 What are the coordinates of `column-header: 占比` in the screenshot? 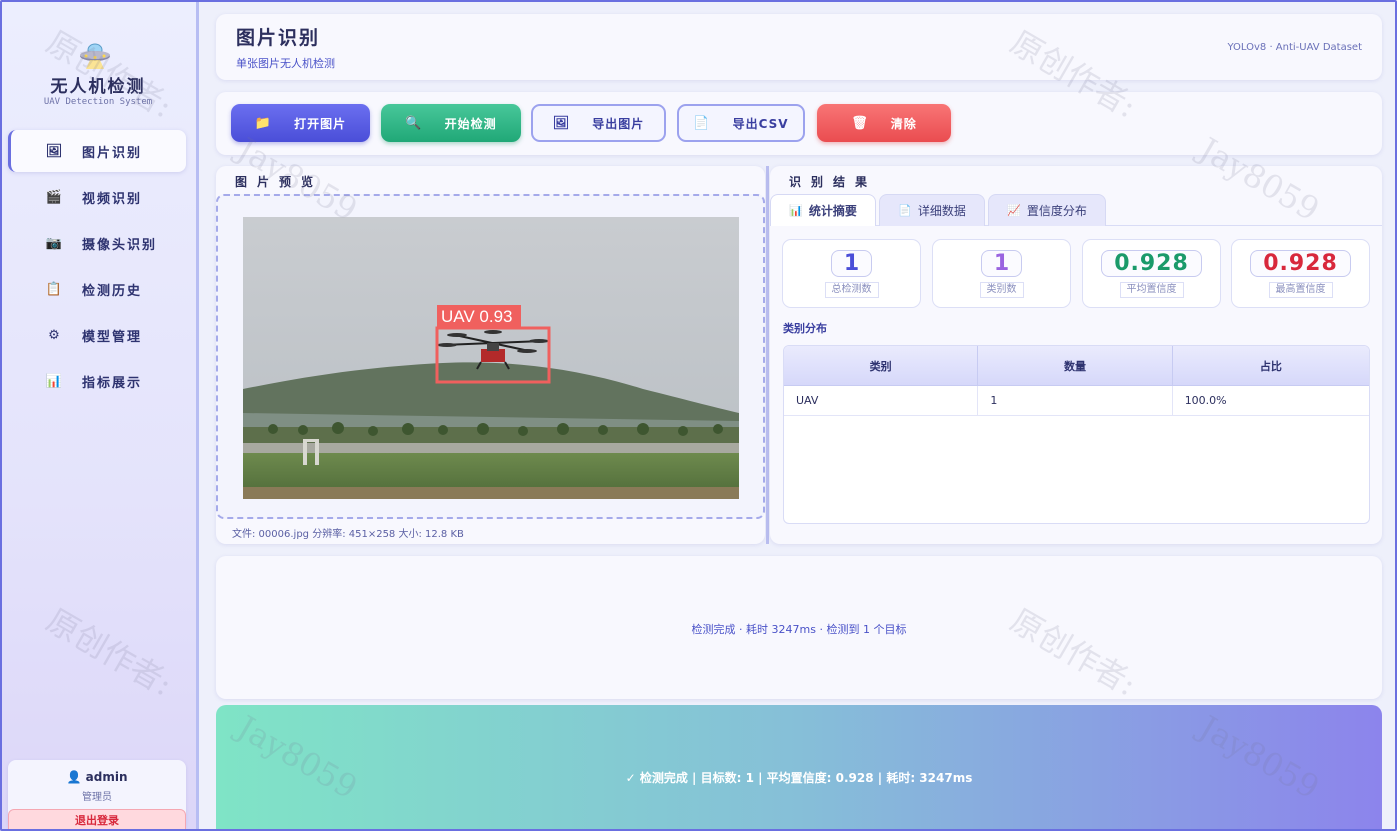 It's located at (1271, 365).